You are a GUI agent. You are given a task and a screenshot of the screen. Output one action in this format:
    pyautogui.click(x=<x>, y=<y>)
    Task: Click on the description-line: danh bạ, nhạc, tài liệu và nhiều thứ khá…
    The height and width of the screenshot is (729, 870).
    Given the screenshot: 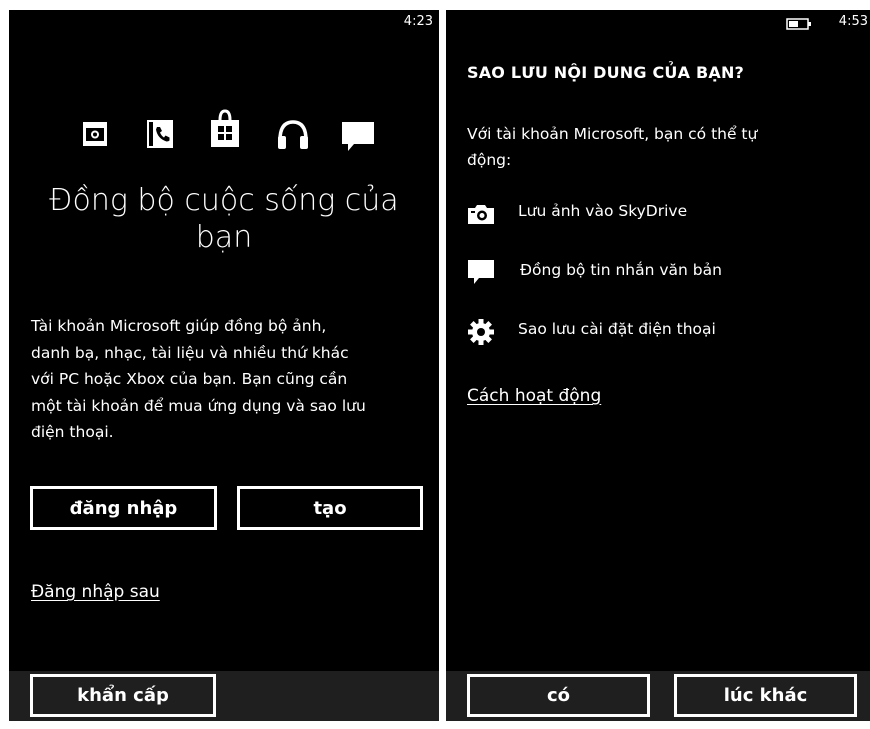 What is the action you would take?
    pyautogui.click(x=190, y=352)
    